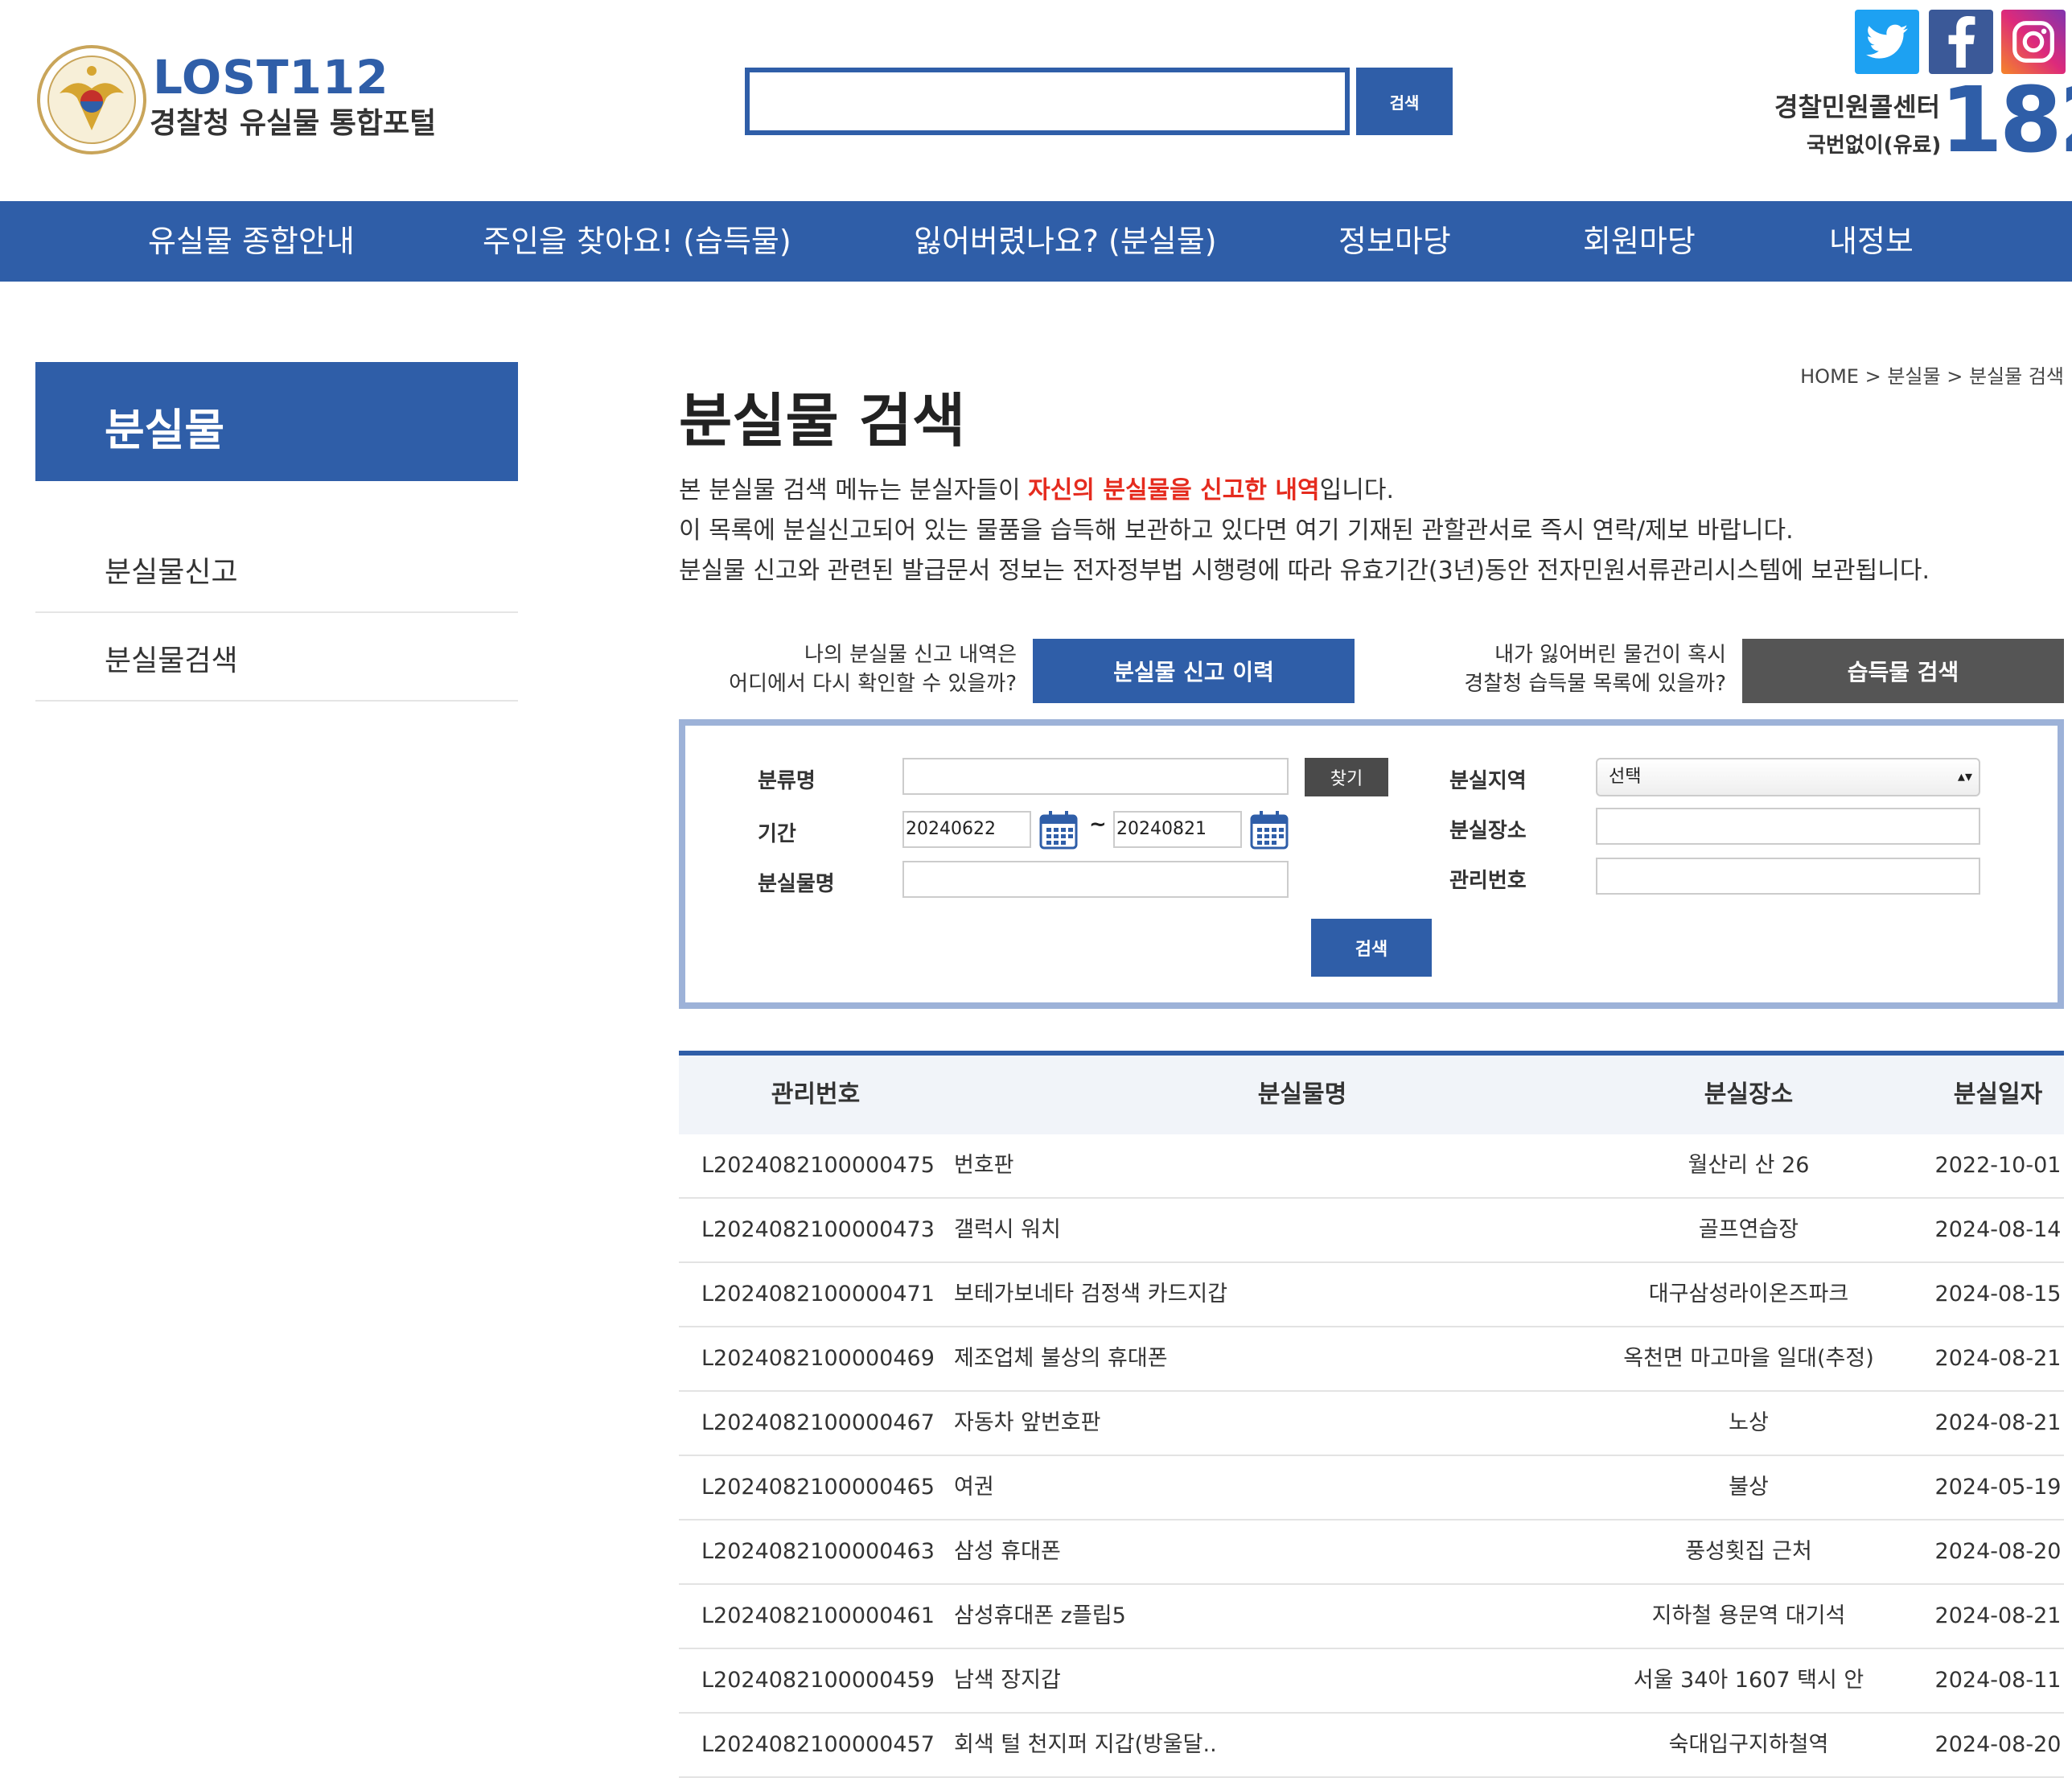  I want to click on period-label: 기간, so click(777, 834).